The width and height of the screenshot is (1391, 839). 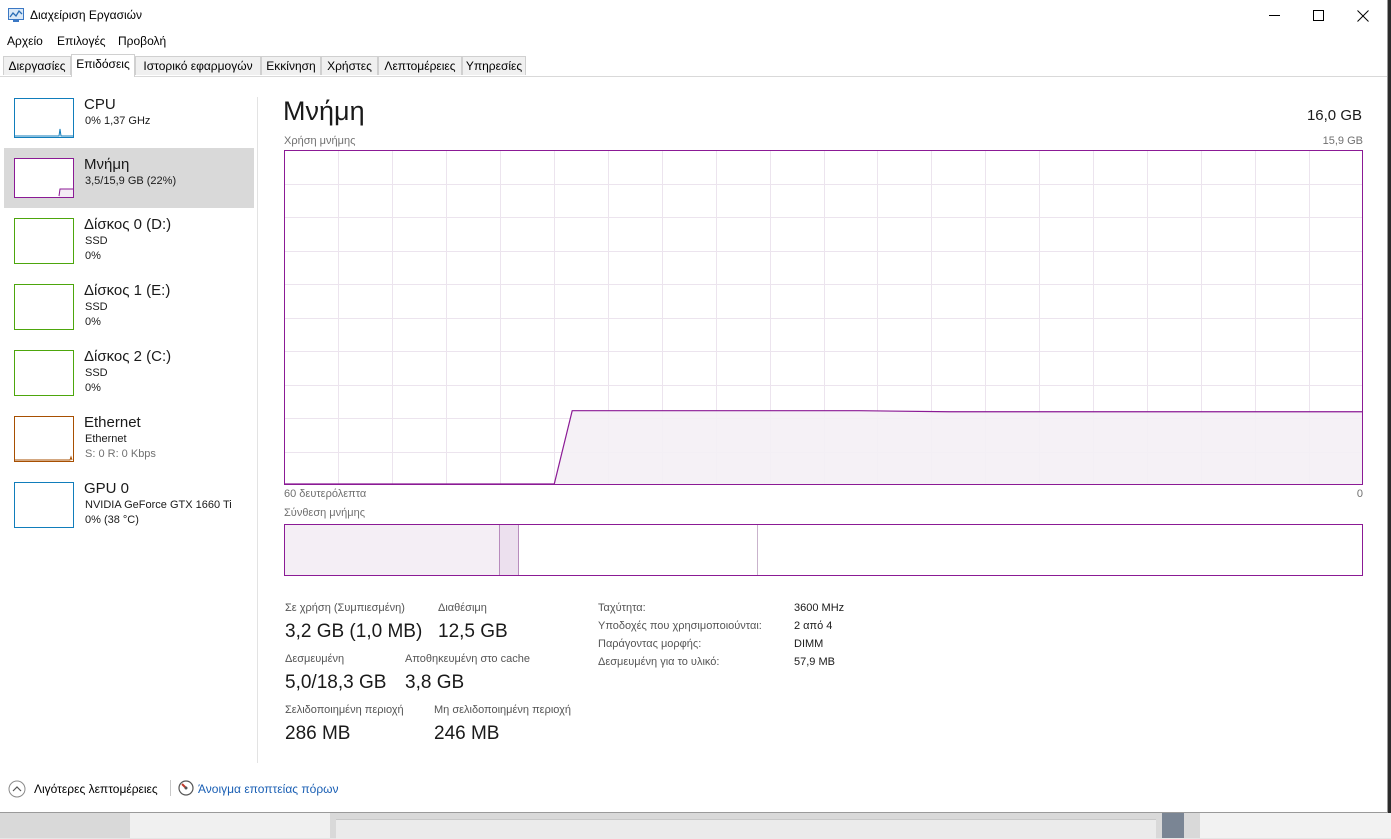 What do you see at coordinates (129, 304) in the screenshot?
I see `sidebar-item-disk-1: Δίσκος 1 (E:) SSD 0%` at bounding box center [129, 304].